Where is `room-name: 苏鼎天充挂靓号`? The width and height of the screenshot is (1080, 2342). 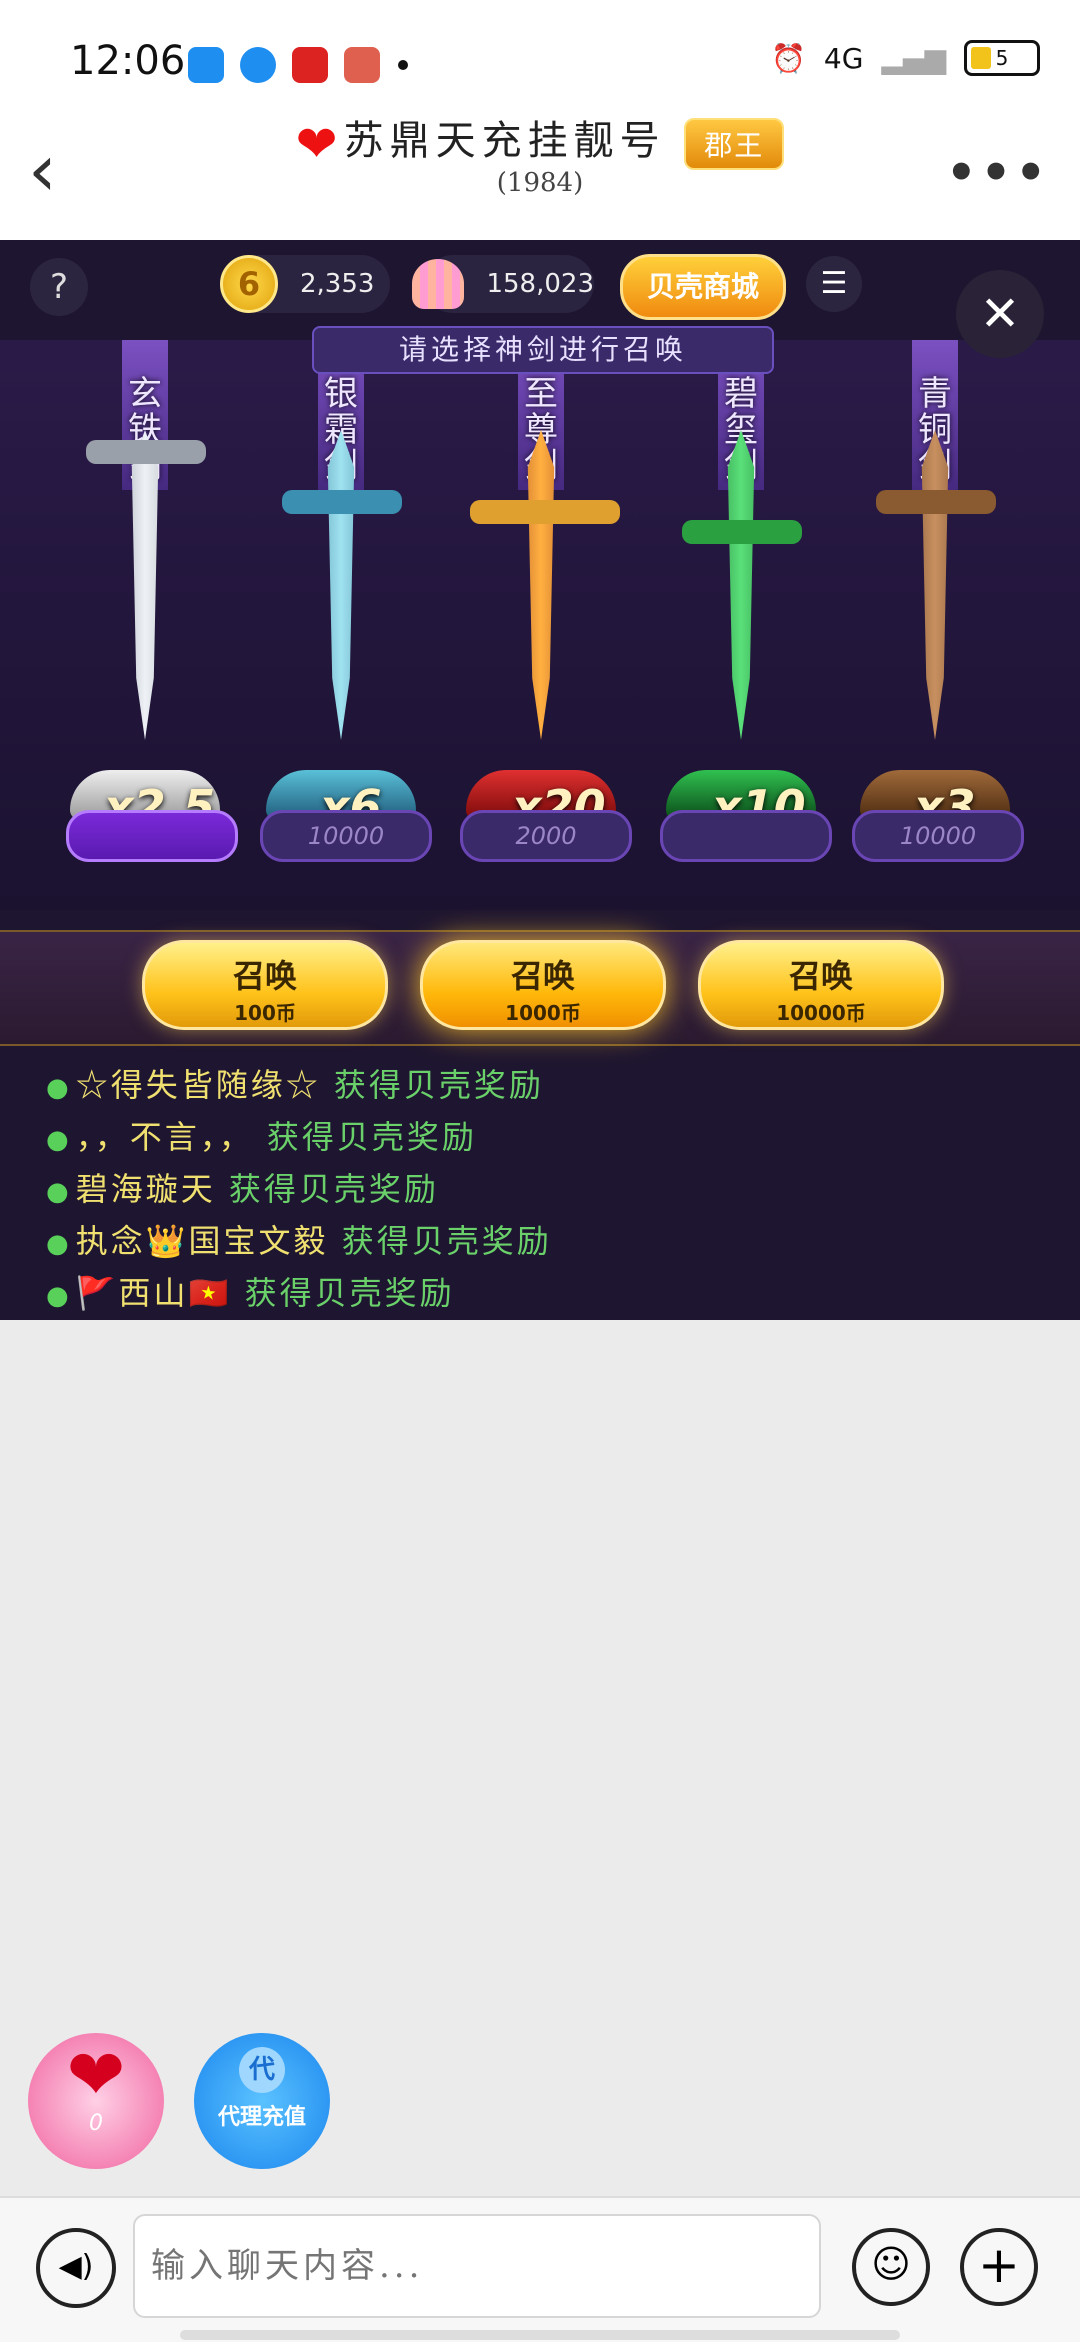 room-name: 苏鼎天充挂靓号 is located at coordinates (504, 141).